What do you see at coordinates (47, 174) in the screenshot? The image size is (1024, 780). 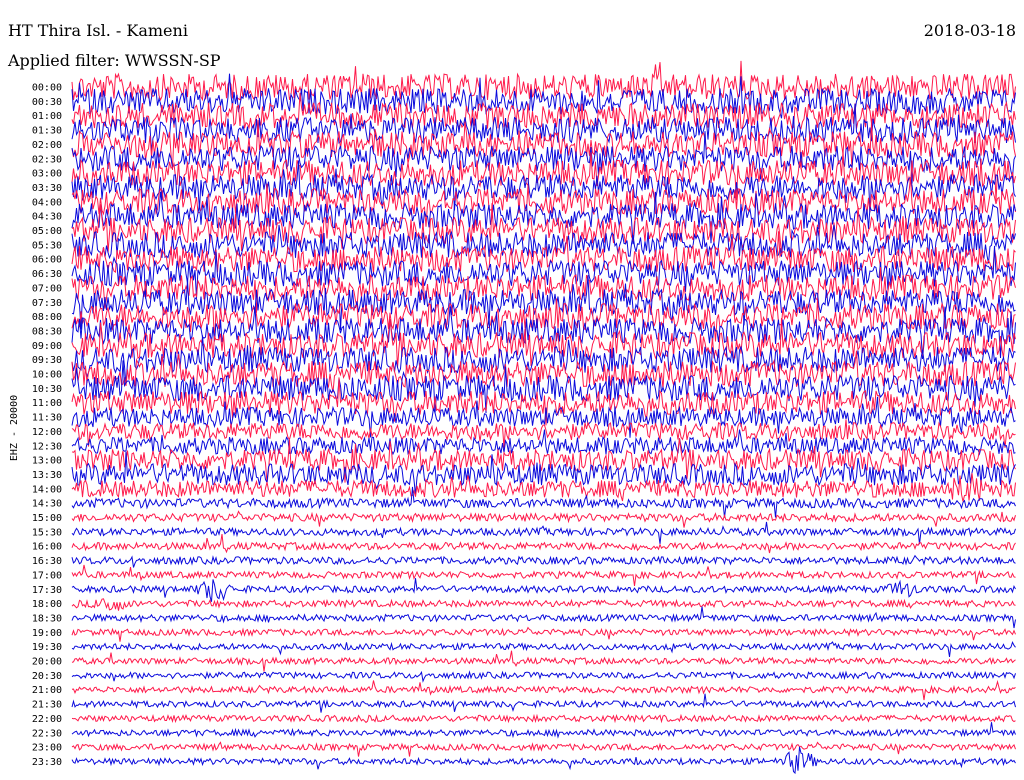 I see `time-tick-label: 03:00` at bounding box center [47, 174].